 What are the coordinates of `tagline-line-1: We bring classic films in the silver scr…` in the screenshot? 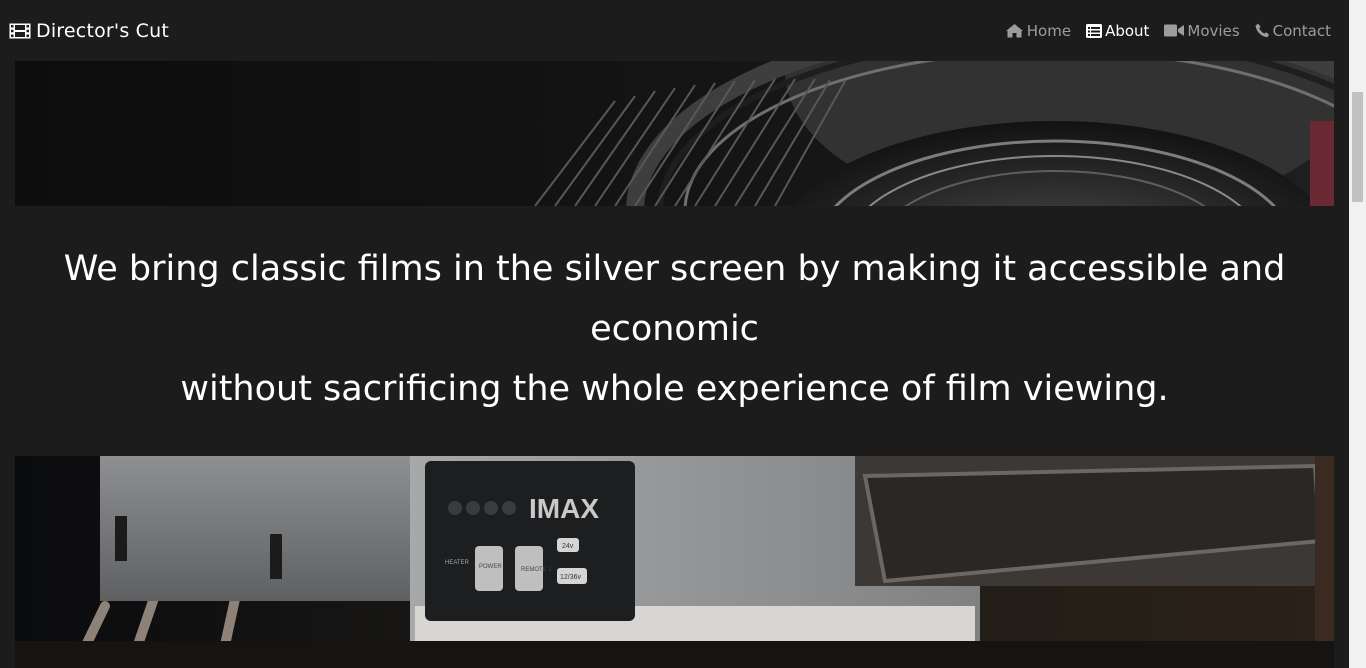 It's located at (674, 299).